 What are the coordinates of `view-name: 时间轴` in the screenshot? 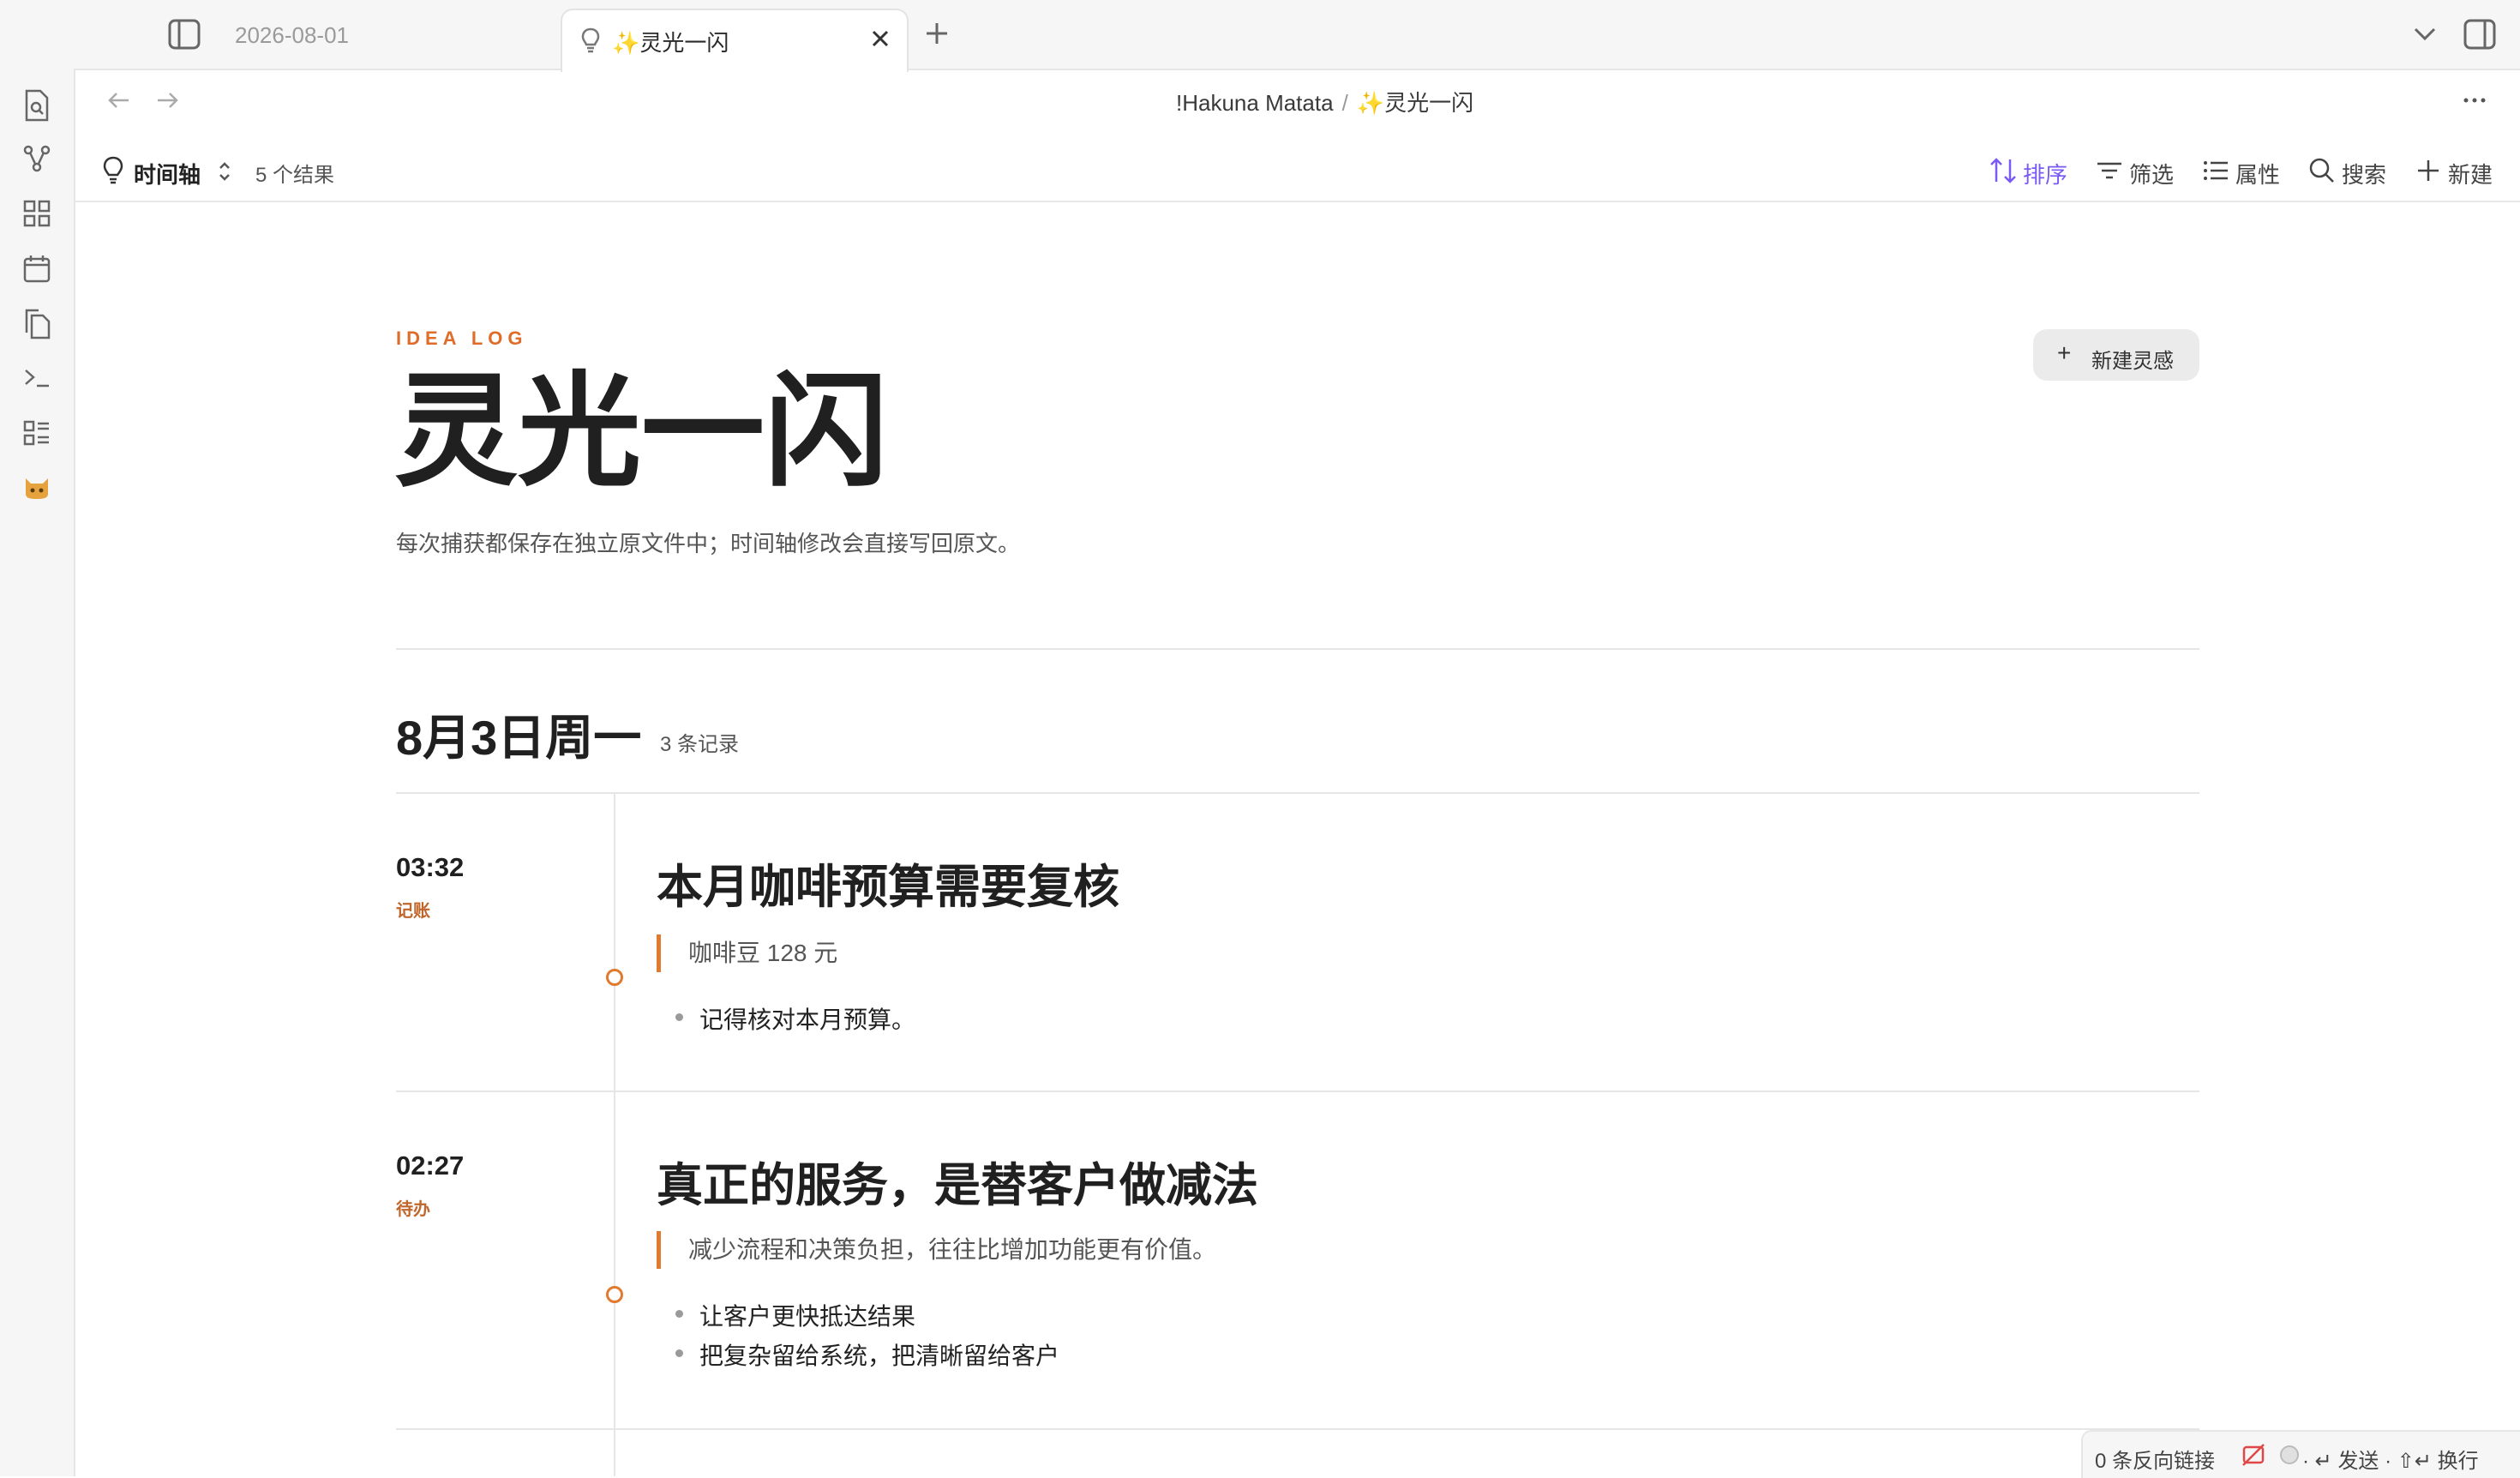 It's located at (167, 175).